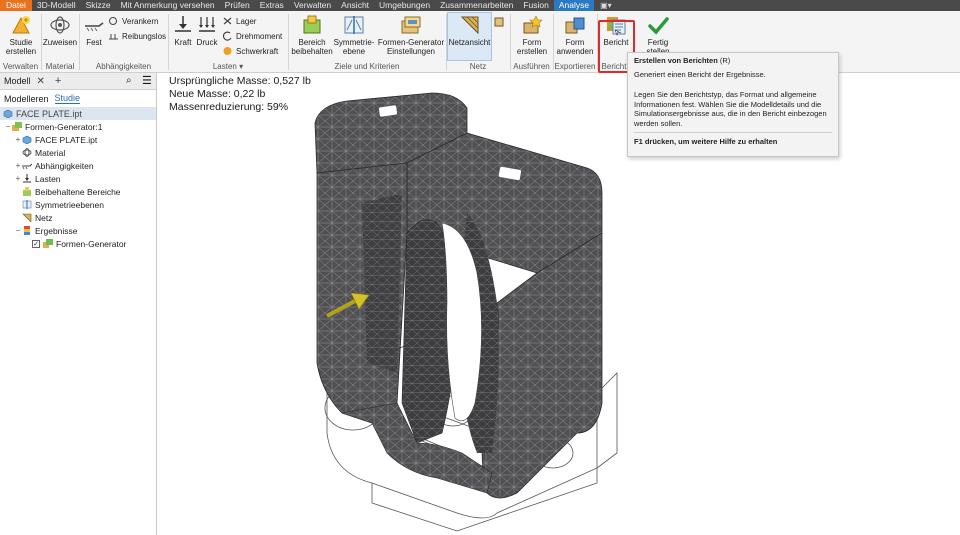 The width and height of the screenshot is (960, 535). I want to click on study-create-icon, so click(21, 25).